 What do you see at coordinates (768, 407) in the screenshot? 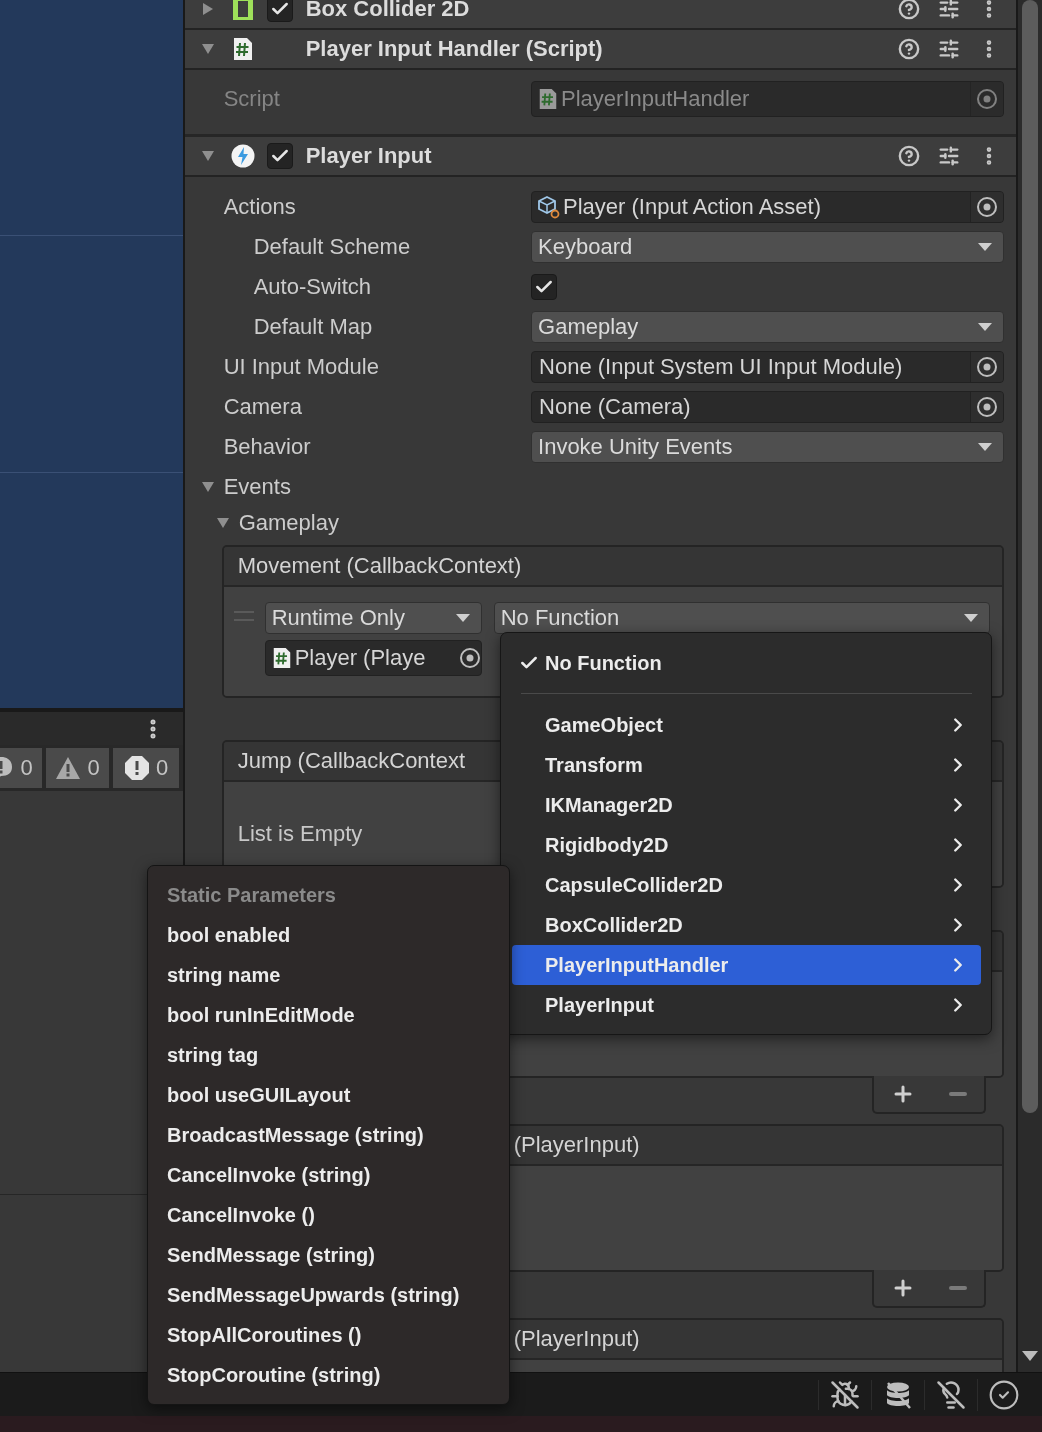
I see `object-field: None (Camera)` at bounding box center [768, 407].